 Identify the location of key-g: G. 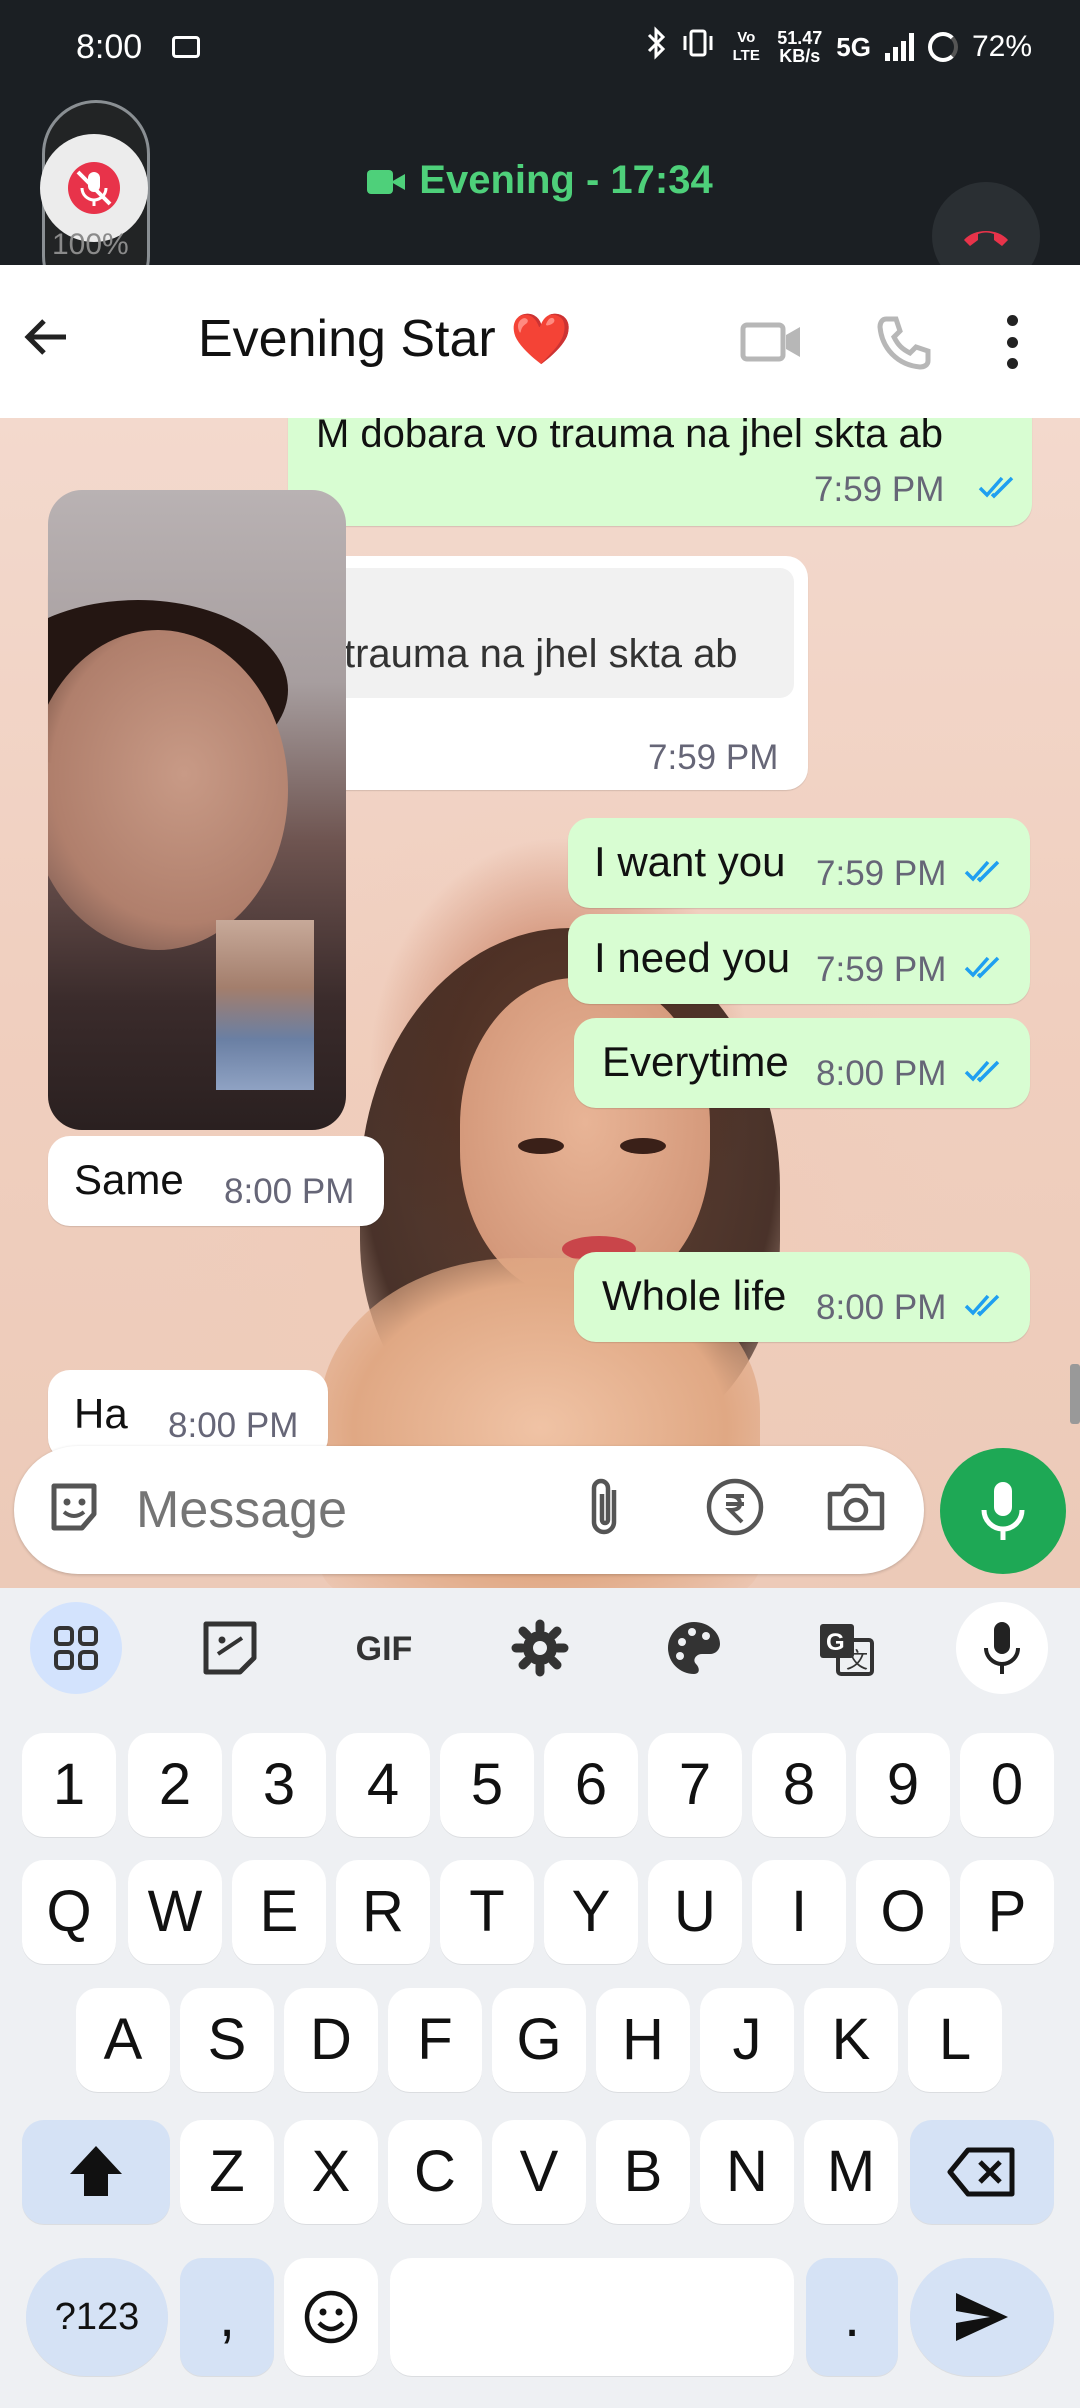
(539, 2040).